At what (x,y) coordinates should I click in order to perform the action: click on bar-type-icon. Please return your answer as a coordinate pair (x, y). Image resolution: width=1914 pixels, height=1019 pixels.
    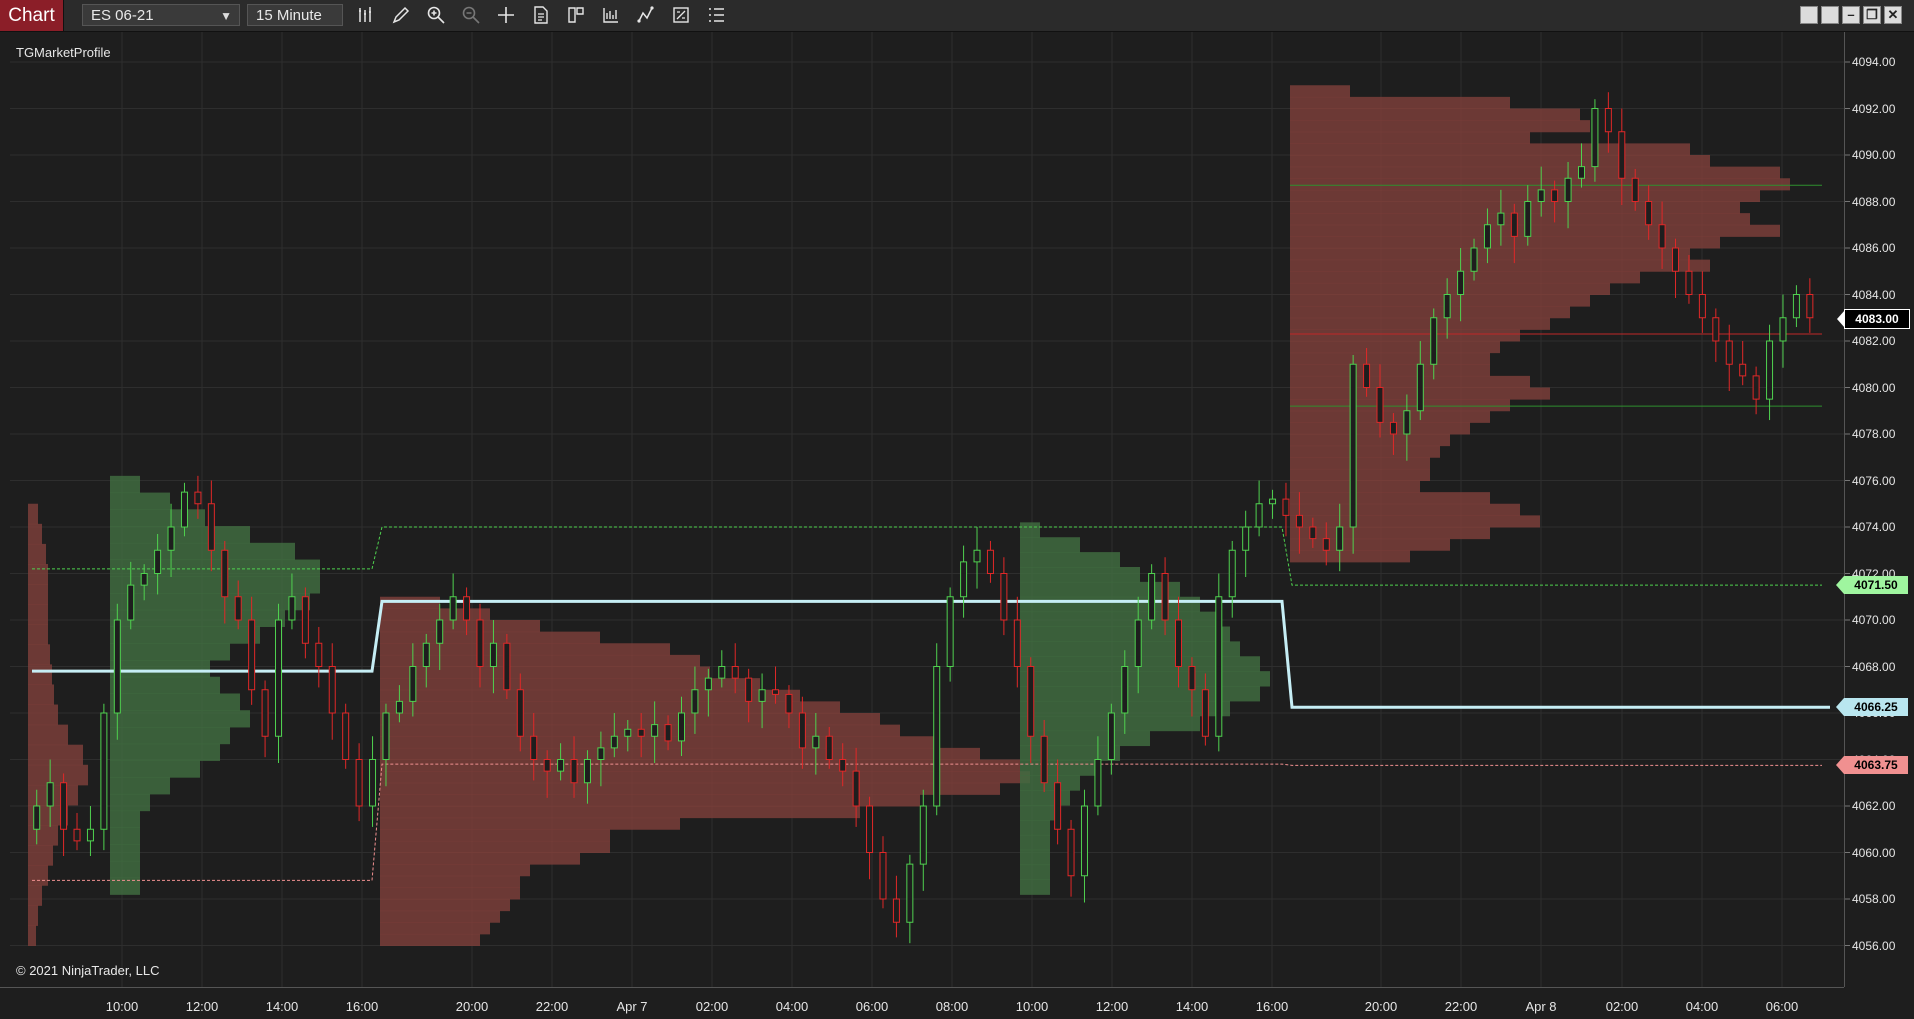
    Looking at the image, I should click on (366, 15).